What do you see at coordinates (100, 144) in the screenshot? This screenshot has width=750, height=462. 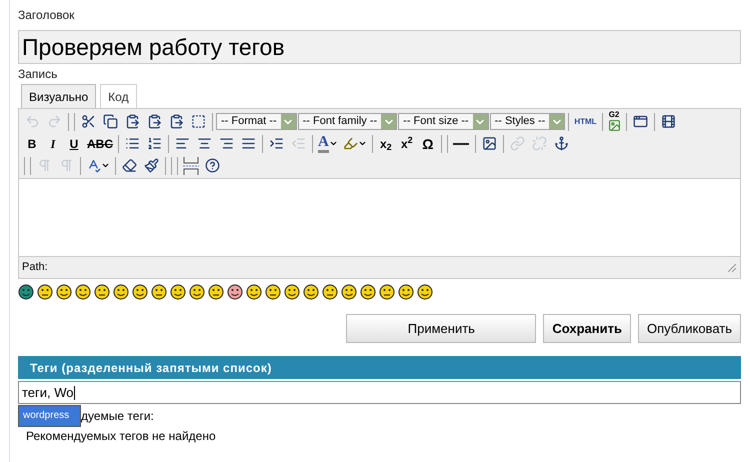 I see `format-button: ABC` at bounding box center [100, 144].